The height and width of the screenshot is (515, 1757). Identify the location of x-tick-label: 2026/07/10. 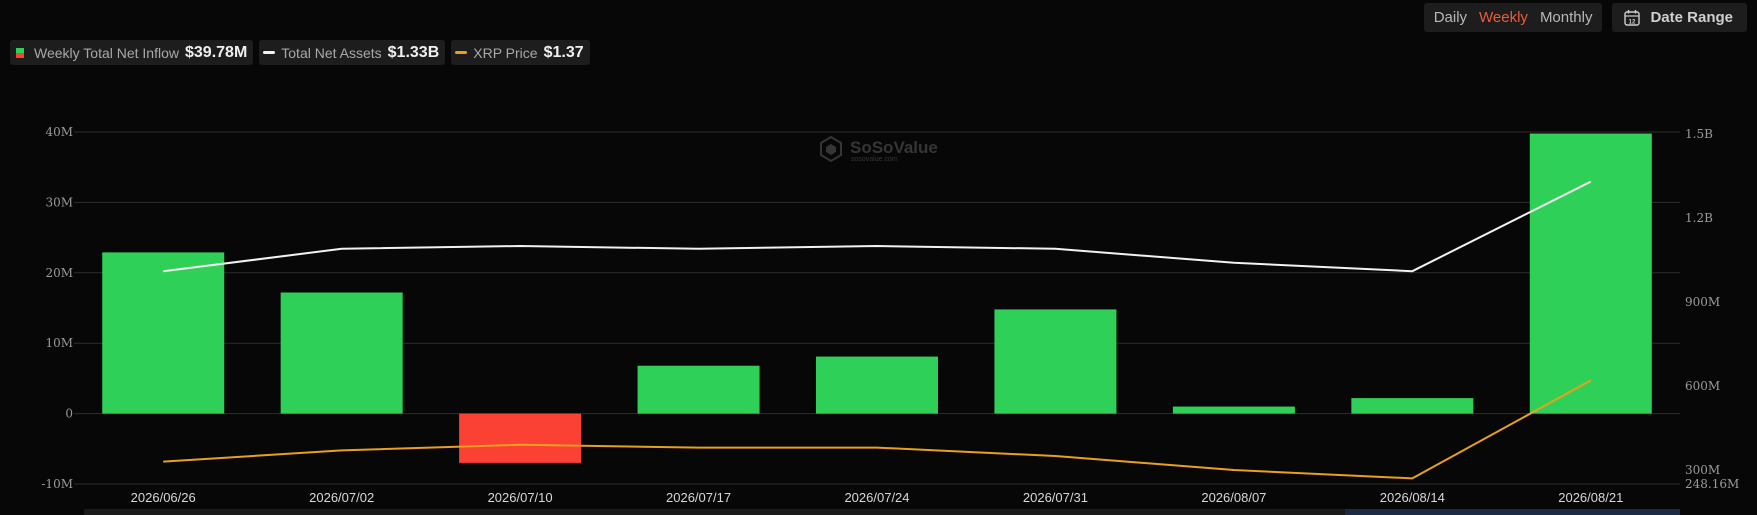
(520, 497).